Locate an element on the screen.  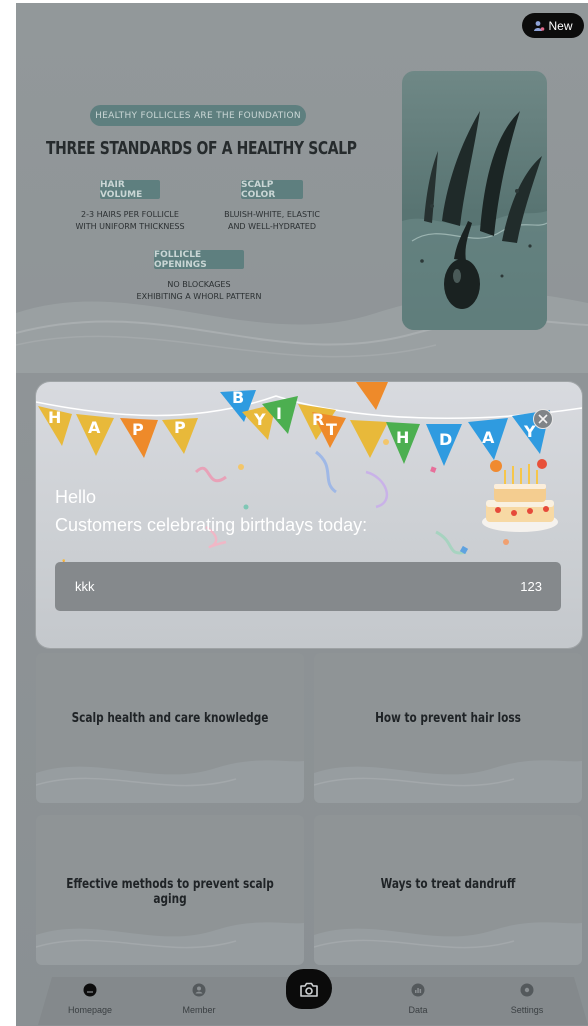
nav-member: Member is located at coordinates (199, 999).